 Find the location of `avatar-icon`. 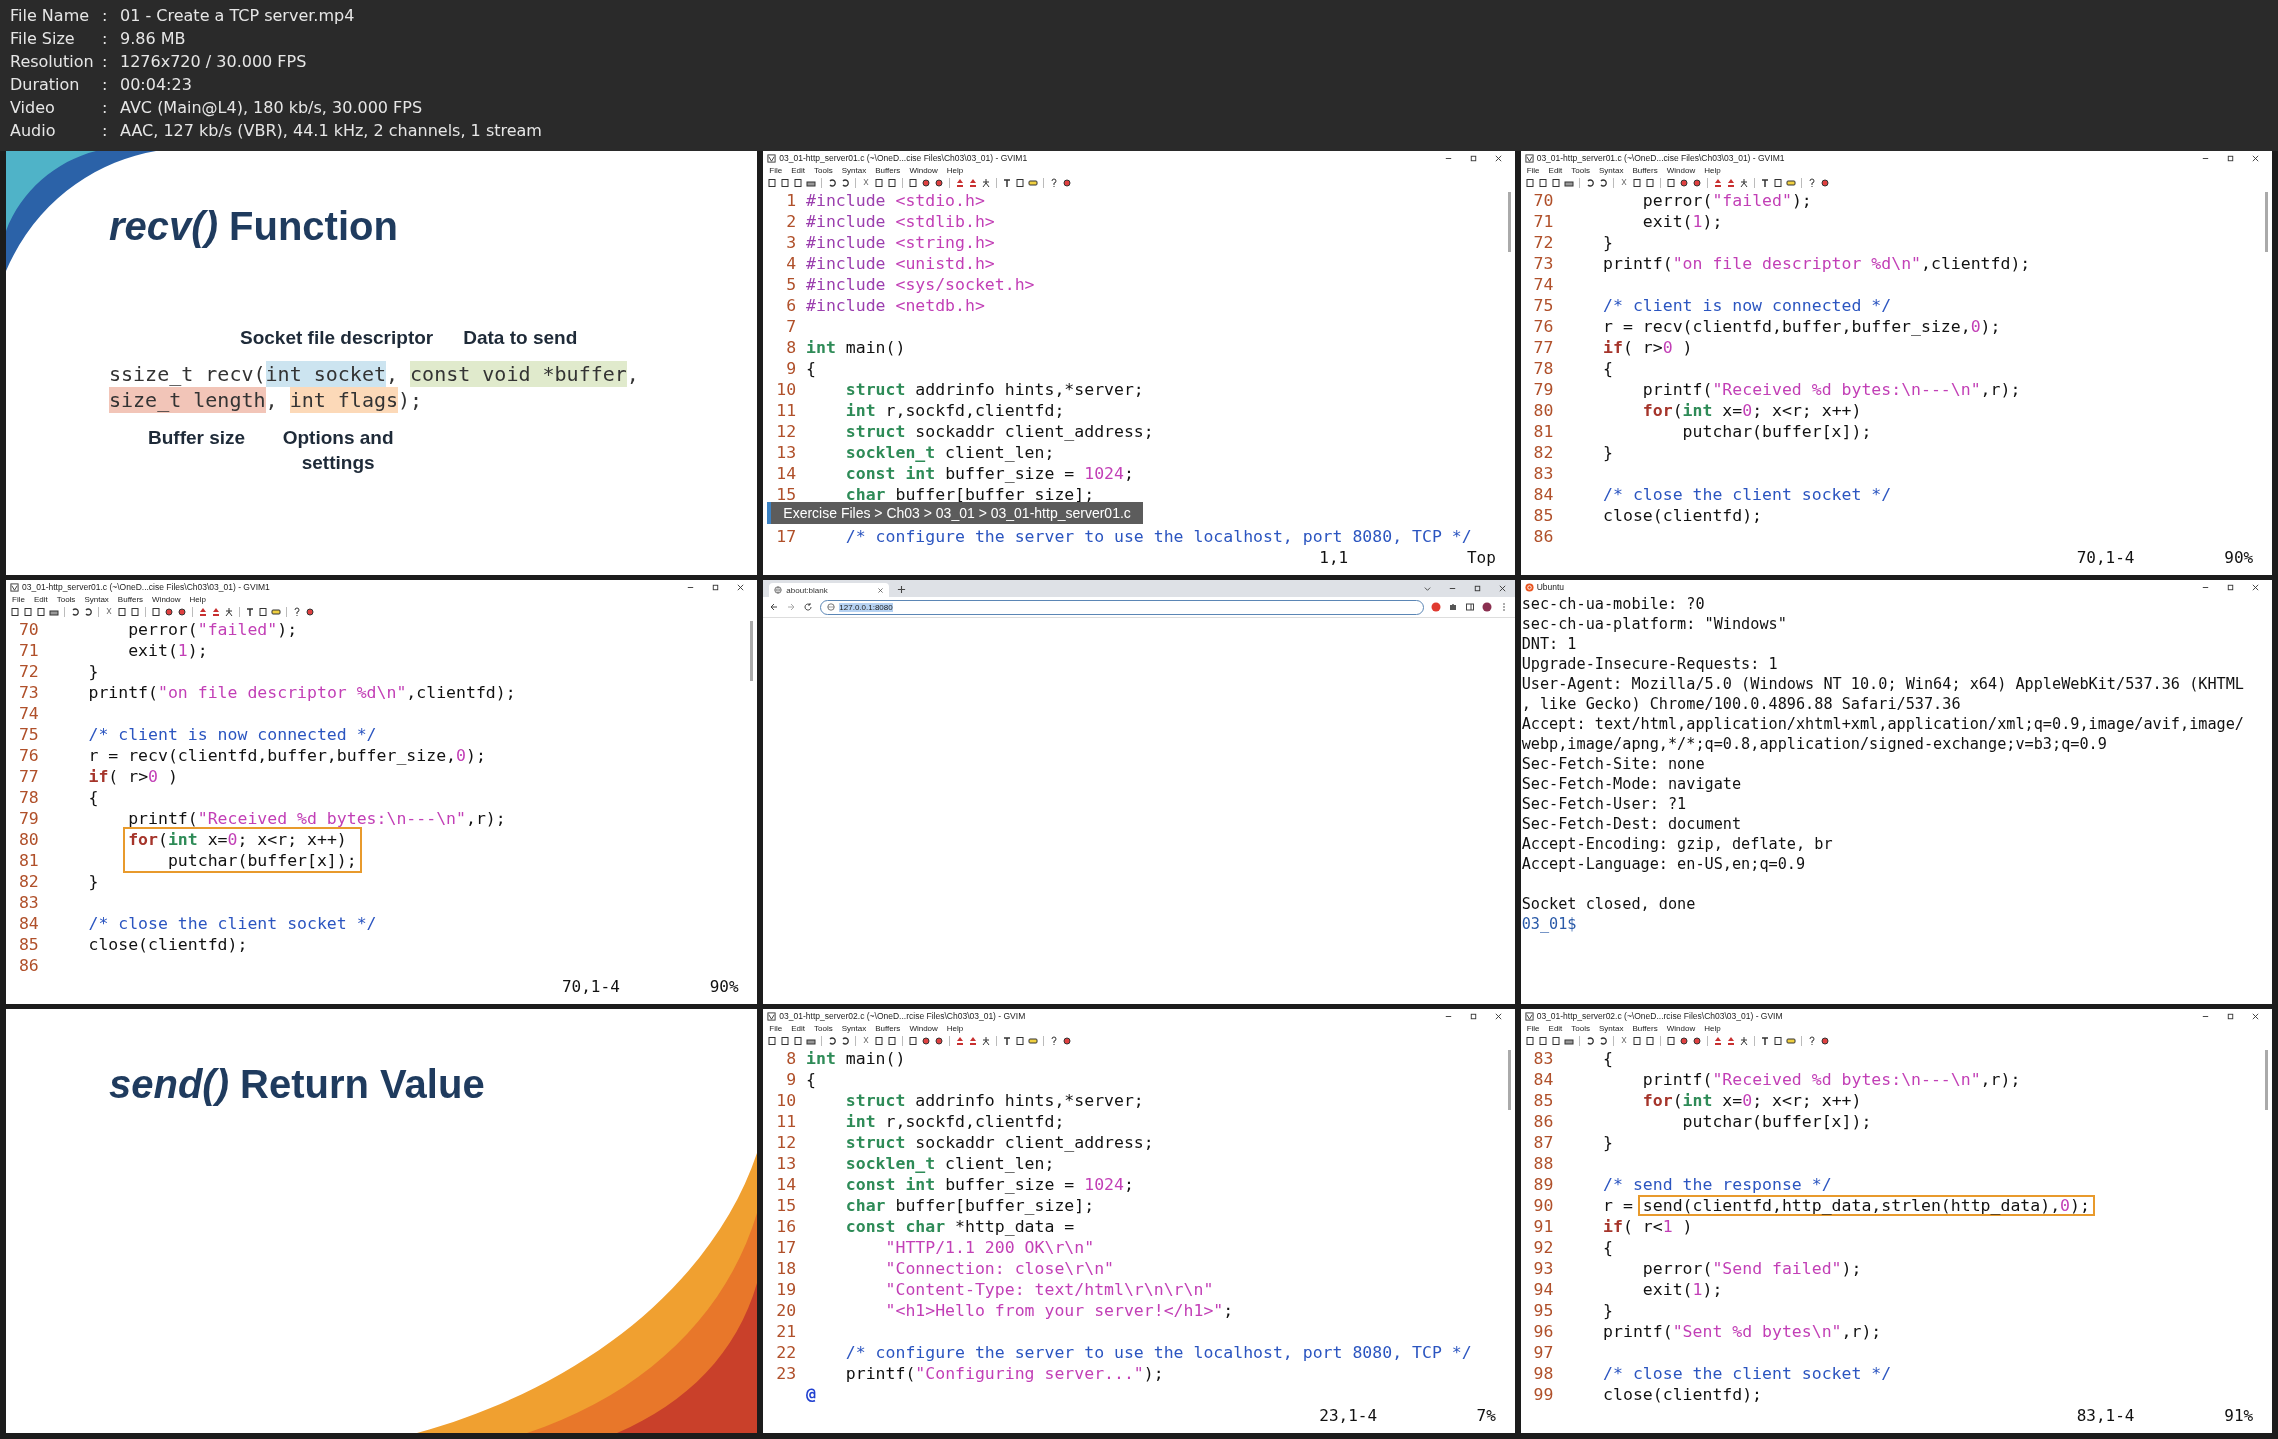

avatar-icon is located at coordinates (1486, 607).